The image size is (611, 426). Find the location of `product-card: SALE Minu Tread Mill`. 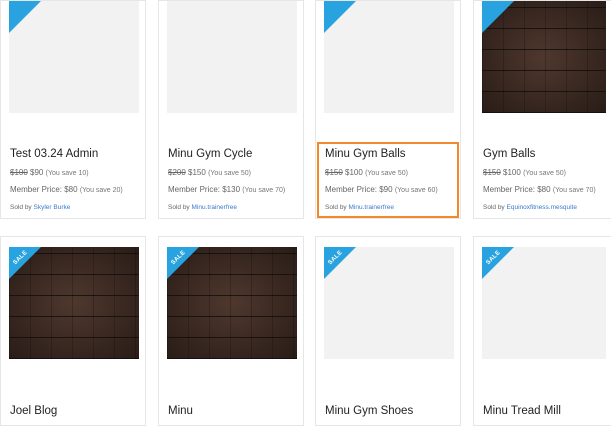

product-card: SALE Minu Tread Mill is located at coordinates (542, 331).